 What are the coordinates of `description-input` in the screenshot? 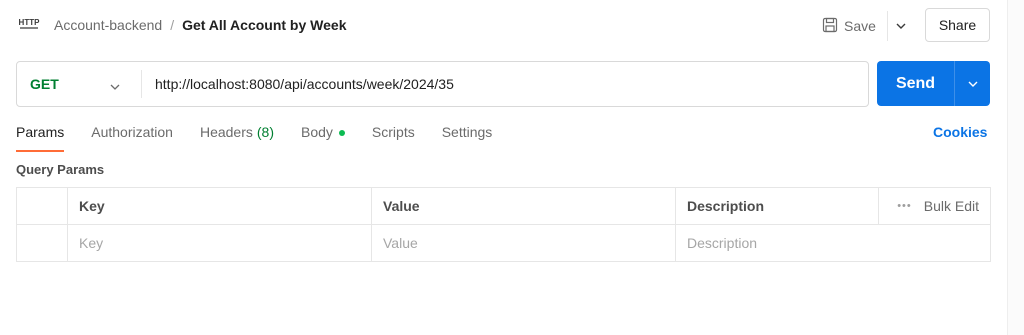 It's located at (833, 243).